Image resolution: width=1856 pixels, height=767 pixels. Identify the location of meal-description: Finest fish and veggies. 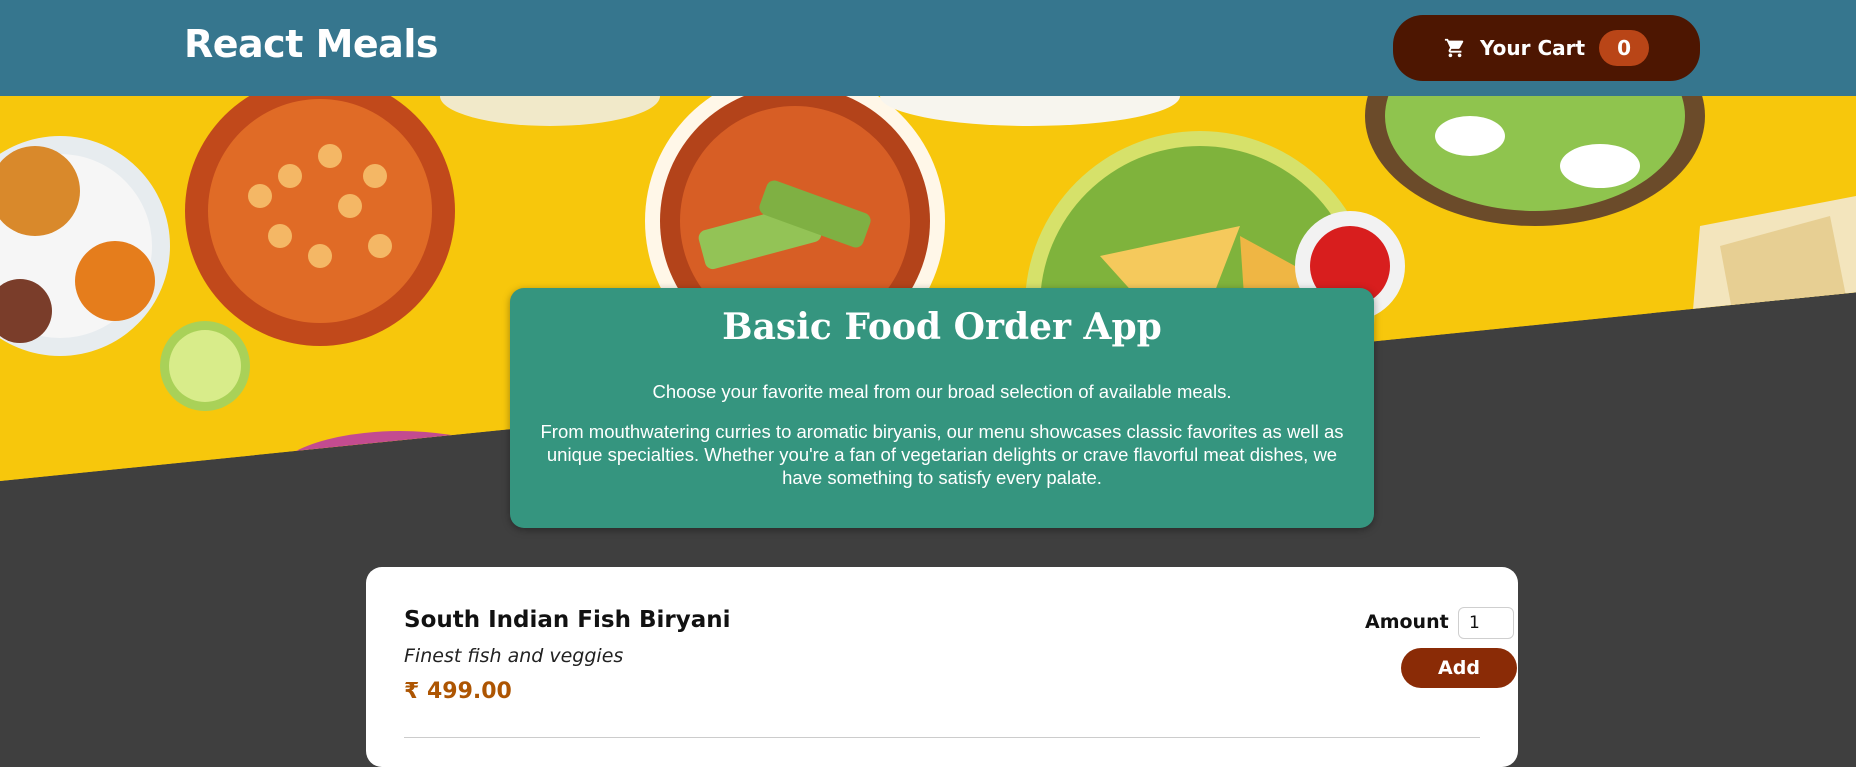
(514, 656).